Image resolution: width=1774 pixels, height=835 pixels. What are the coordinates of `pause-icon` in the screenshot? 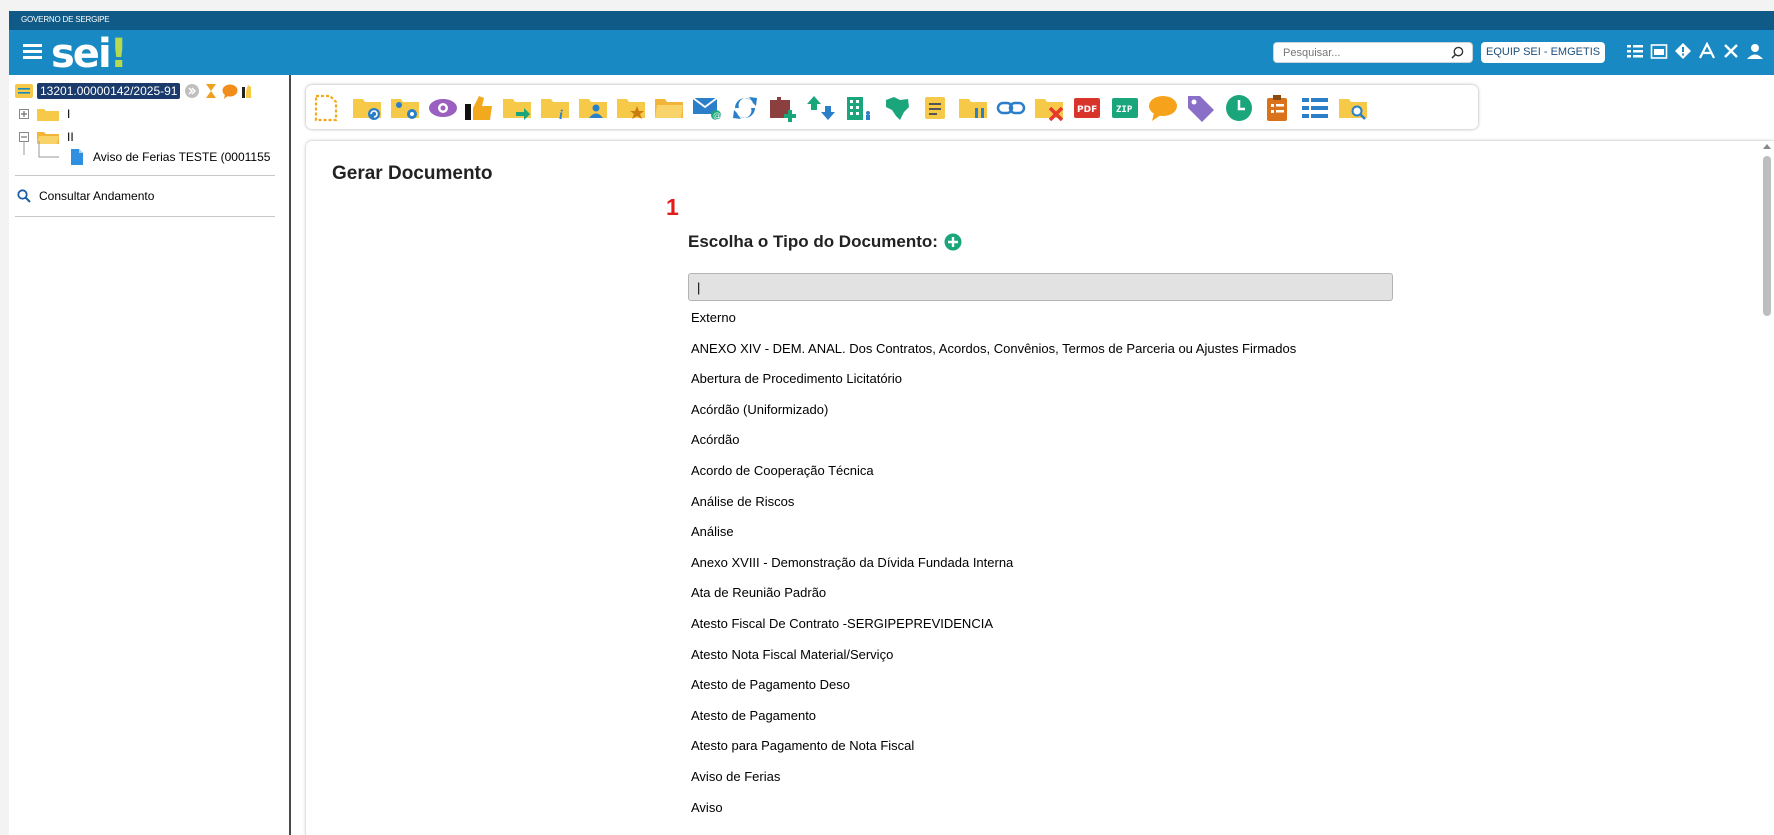 It's located at (973, 108).